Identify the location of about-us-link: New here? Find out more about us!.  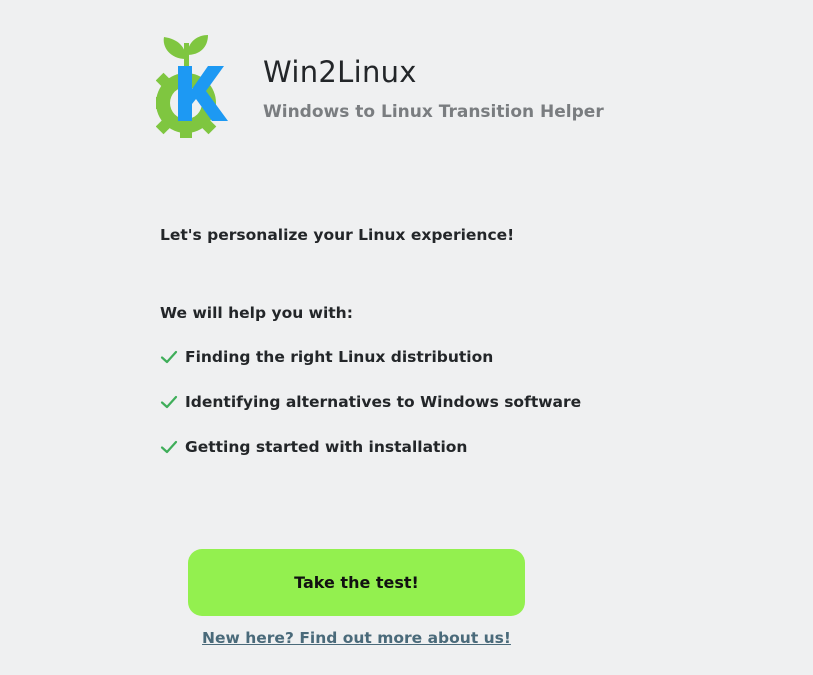
(356, 638).